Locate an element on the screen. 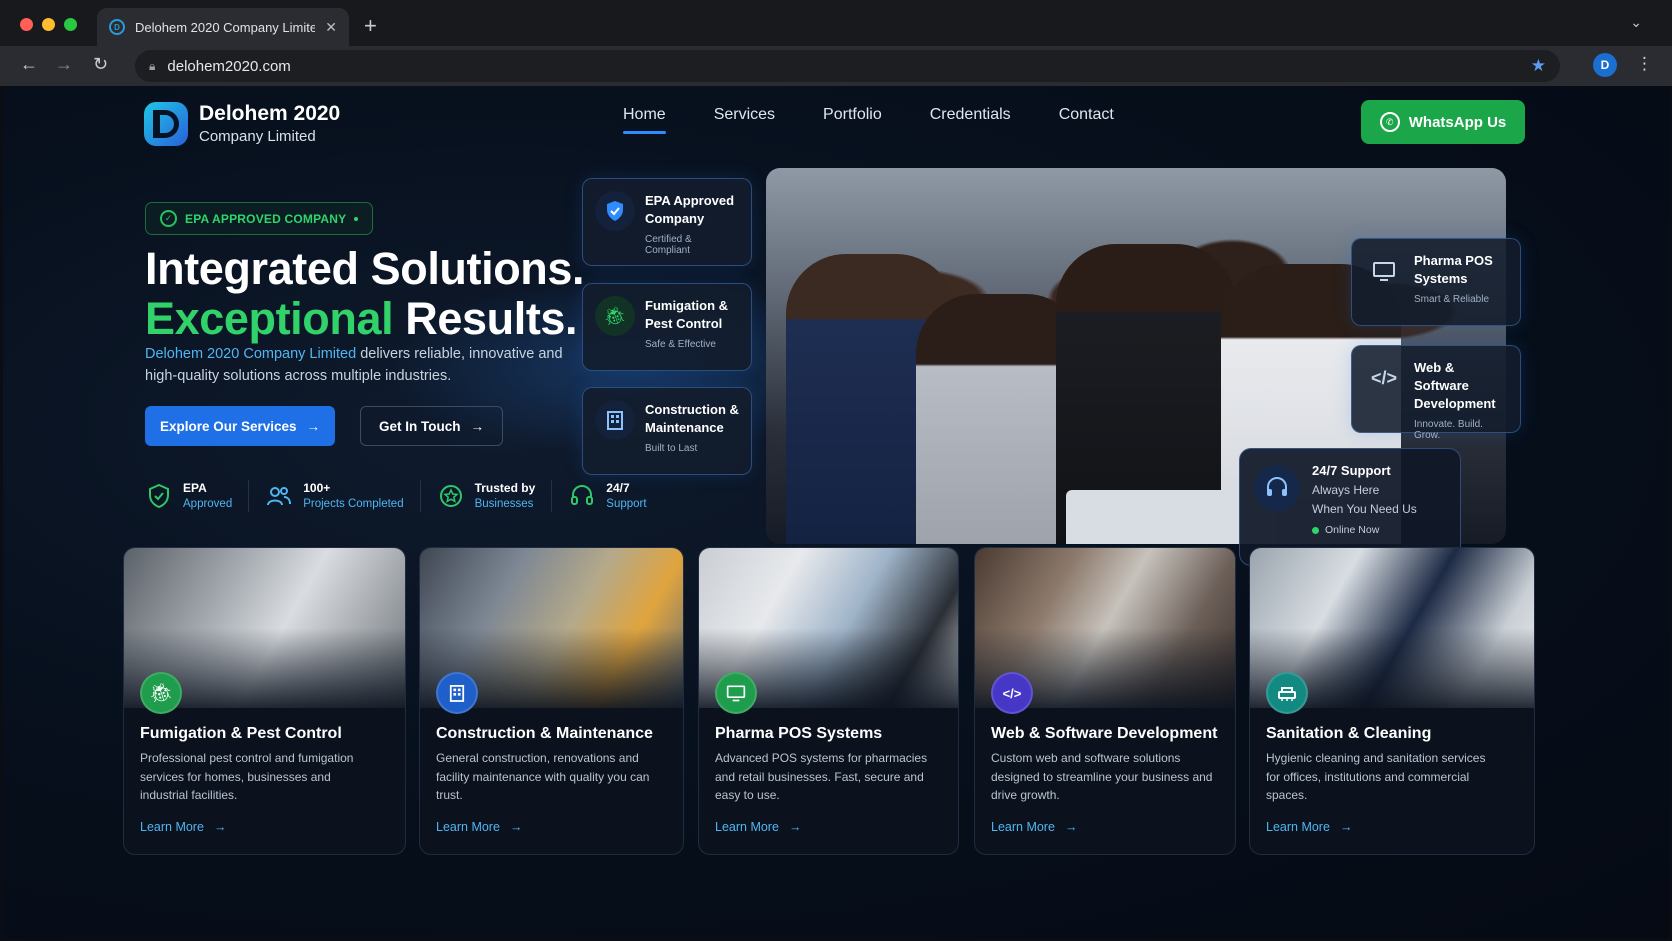 Image resolution: width=1672 pixels, height=941 pixels. forward-arrow-icon: → is located at coordinates (64, 64).